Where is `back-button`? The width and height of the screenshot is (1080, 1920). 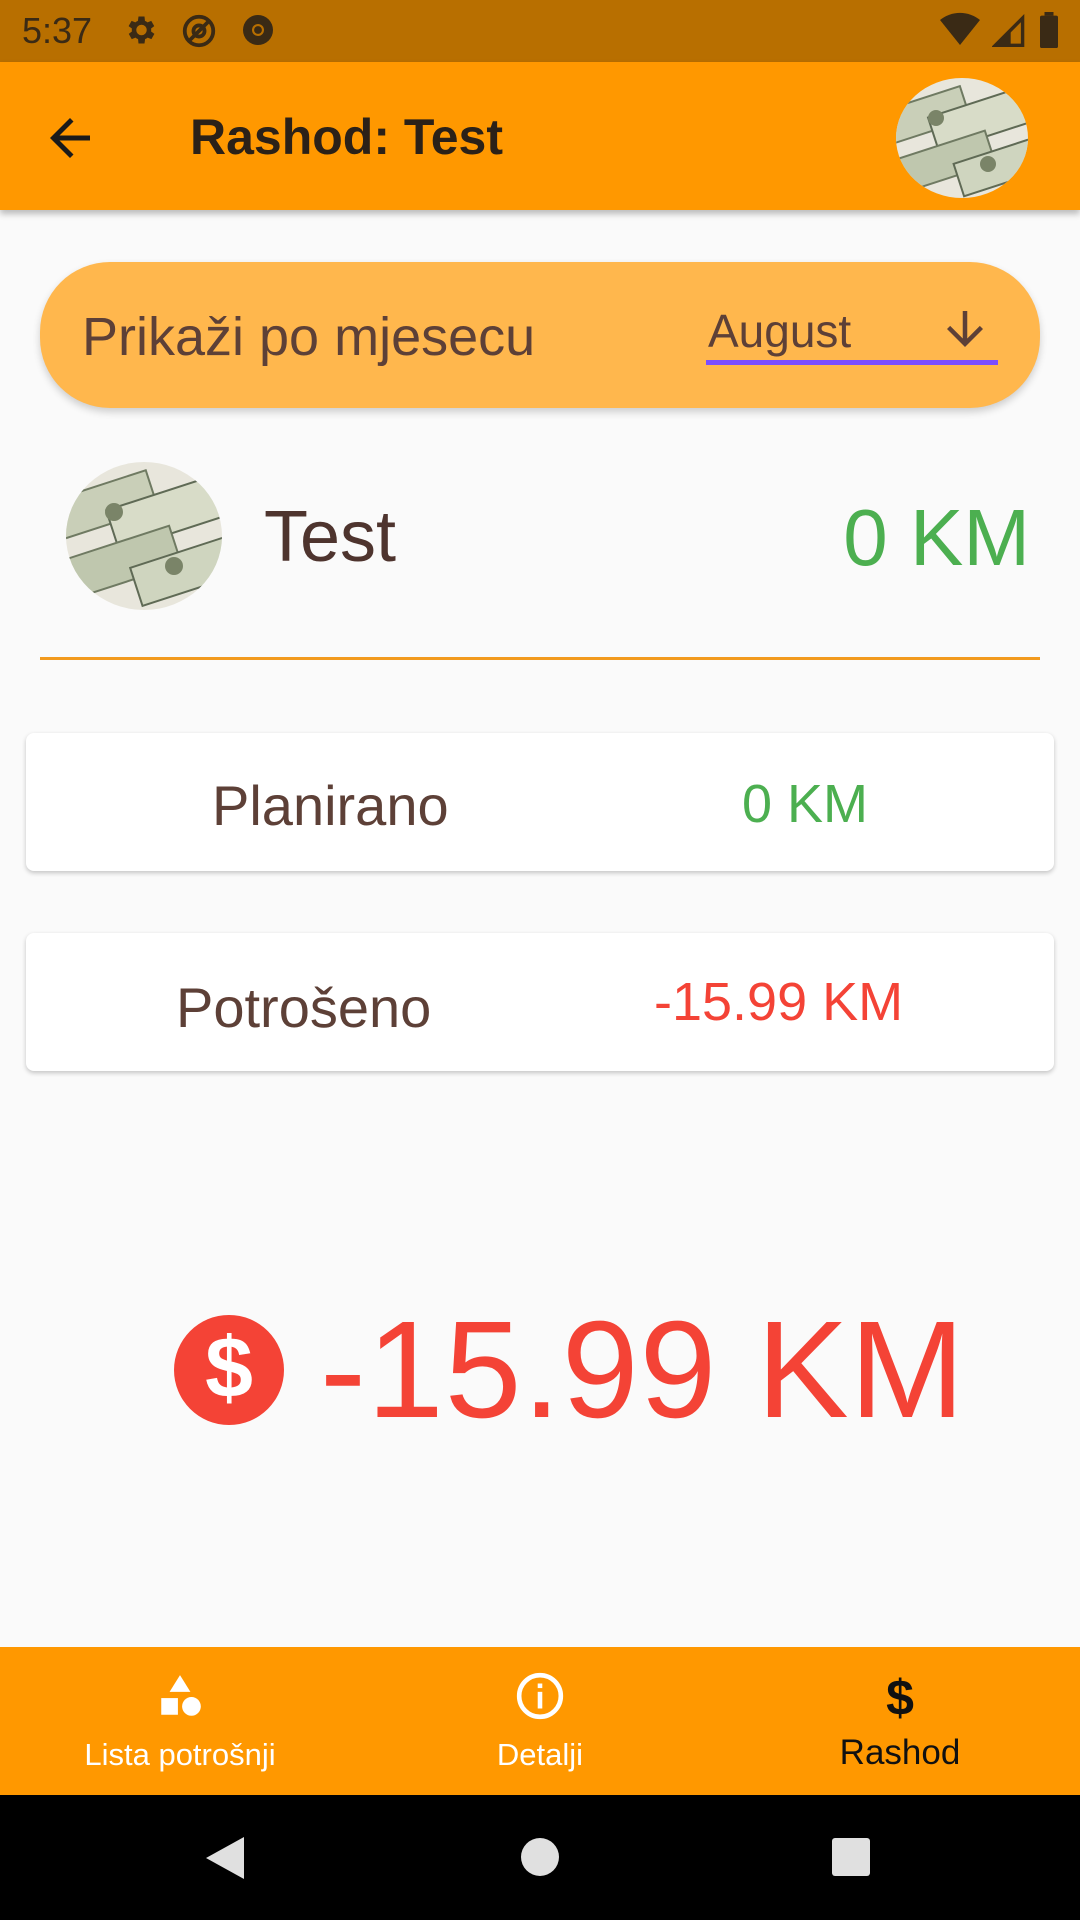
back-button is located at coordinates (70, 138).